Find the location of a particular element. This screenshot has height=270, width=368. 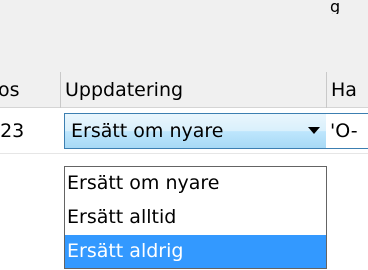

column-header-pos: pos is located at coordinates (30, 90).